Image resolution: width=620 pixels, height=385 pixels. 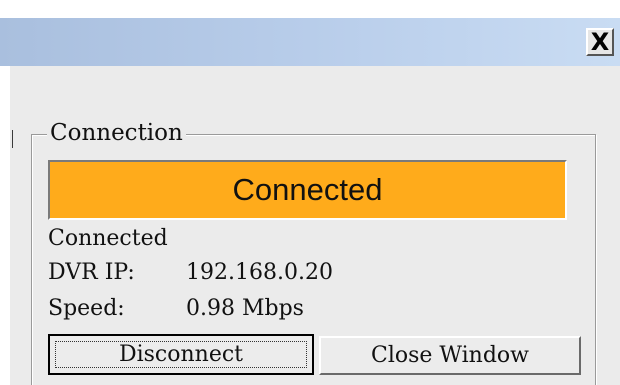 What do you see at coordinates (450, 355) in the screenshot?
I see `close-window-button: Close Window` at bounding box center [450, 355].